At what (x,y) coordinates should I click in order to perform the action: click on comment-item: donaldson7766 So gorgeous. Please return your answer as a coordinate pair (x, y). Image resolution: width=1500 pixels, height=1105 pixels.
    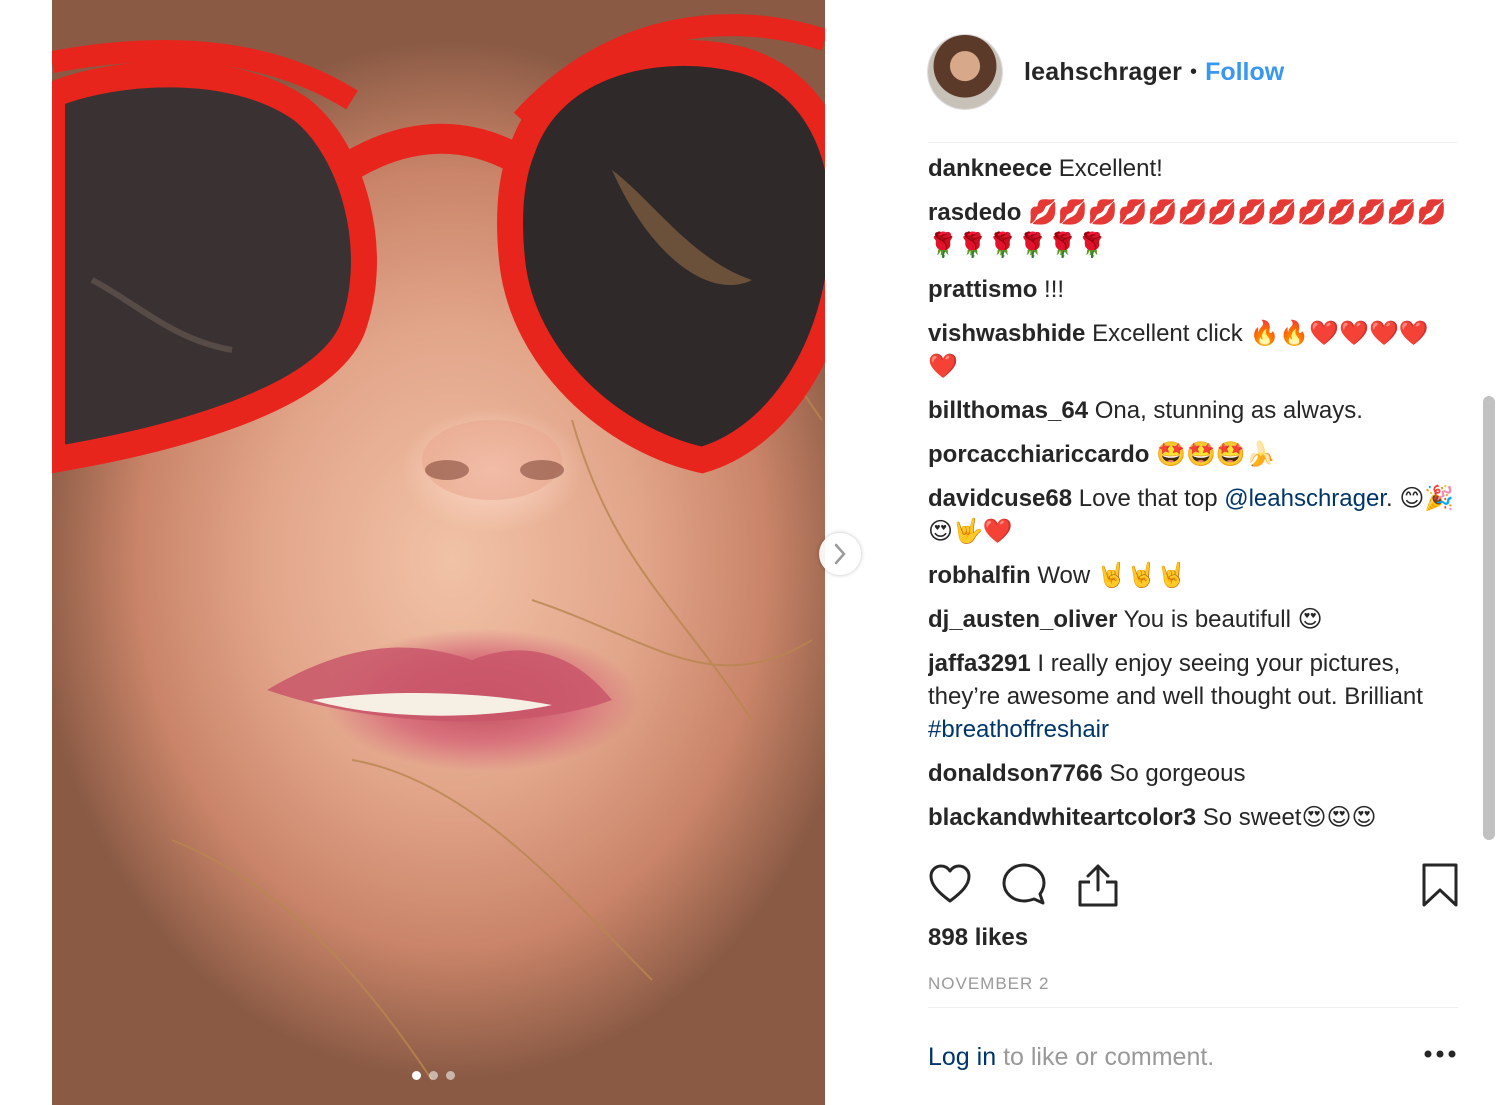
    Looking at the image, I should click on (1193, 773).